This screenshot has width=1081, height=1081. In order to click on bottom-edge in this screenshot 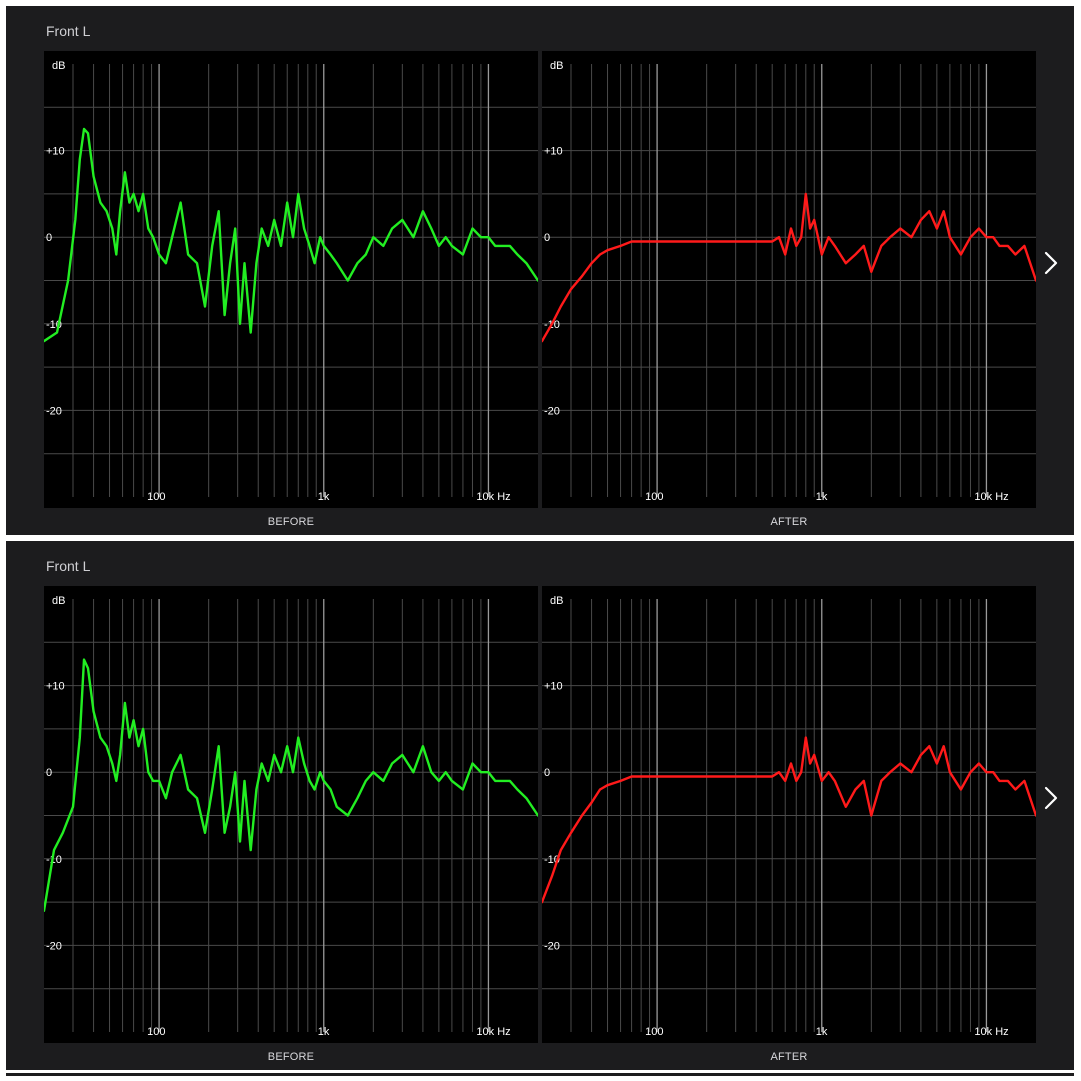, I will do `click(540, 1074)`.